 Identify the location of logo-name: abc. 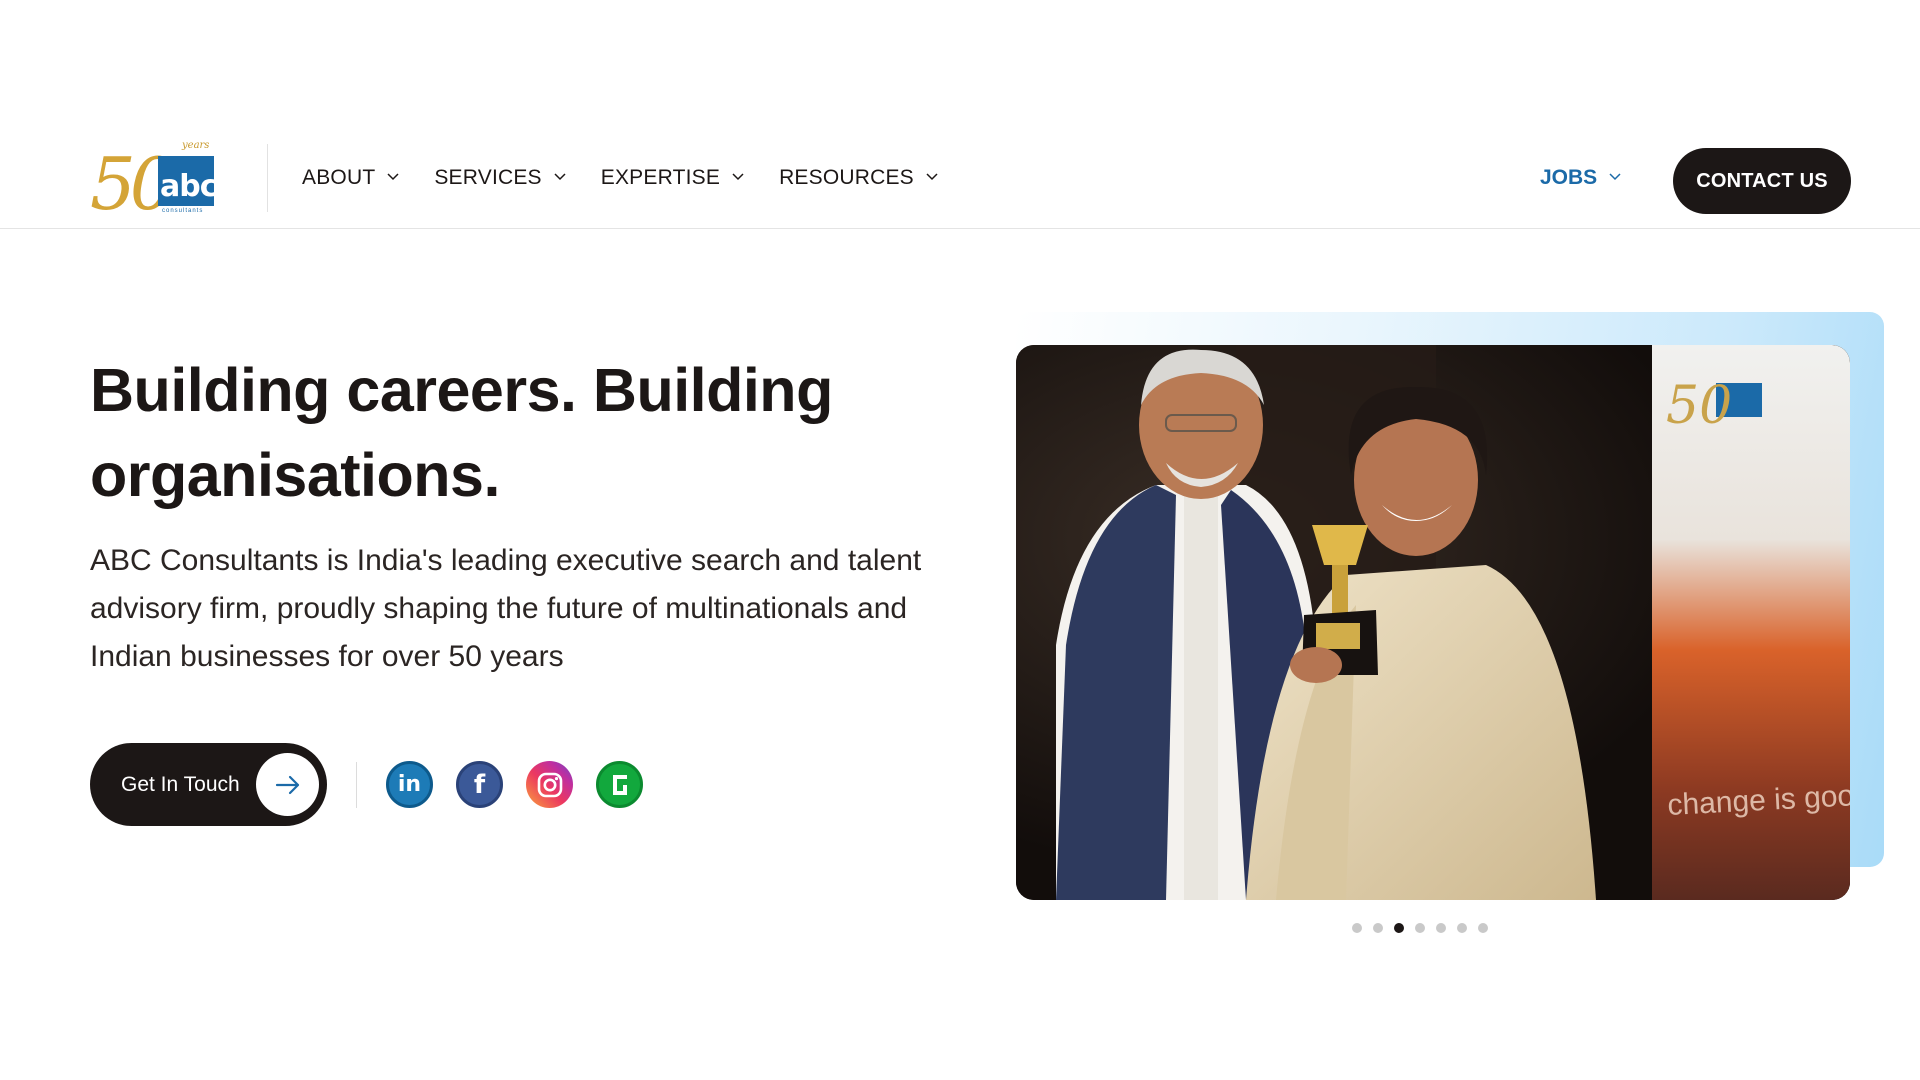
(189, 186).